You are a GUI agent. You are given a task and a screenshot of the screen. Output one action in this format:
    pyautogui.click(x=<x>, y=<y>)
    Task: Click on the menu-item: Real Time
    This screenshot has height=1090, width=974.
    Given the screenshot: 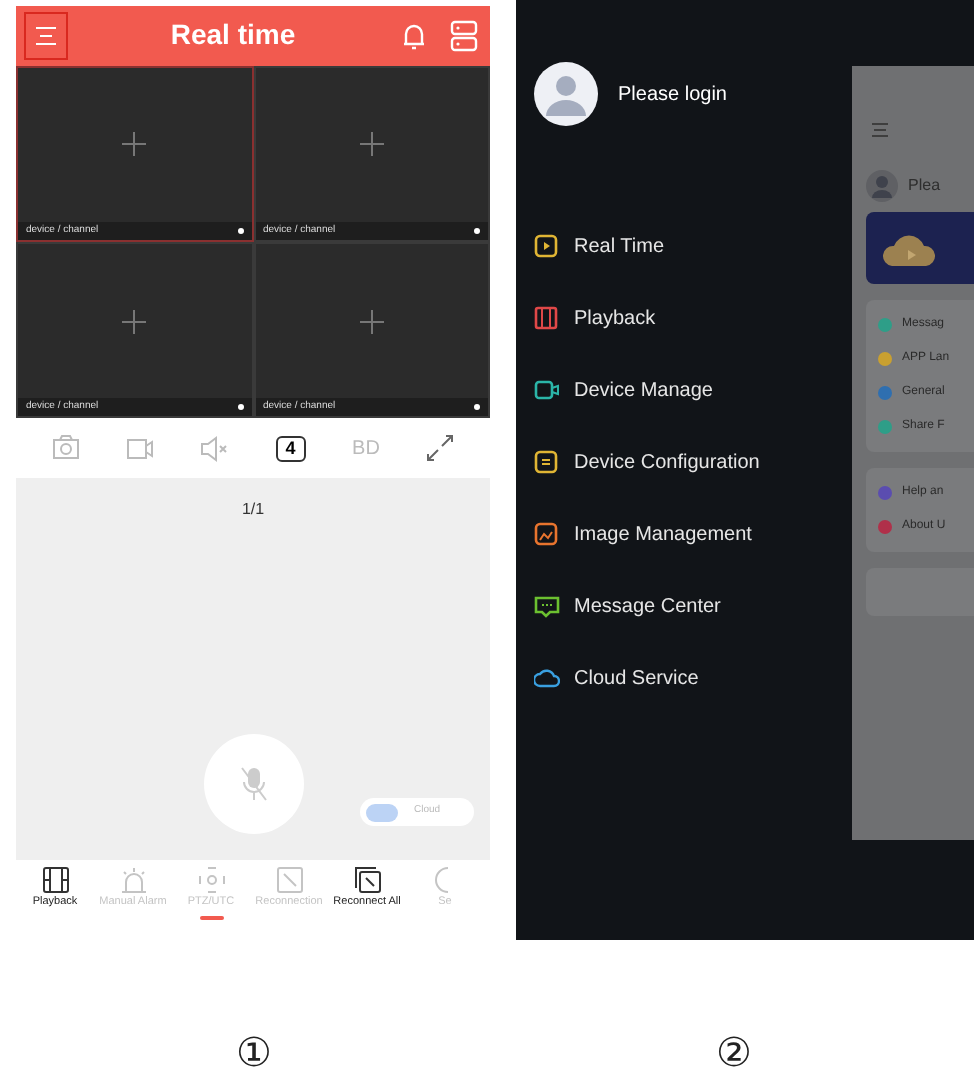 What is the action you would take?
    pyautogui.click(x=693, y=246)
    